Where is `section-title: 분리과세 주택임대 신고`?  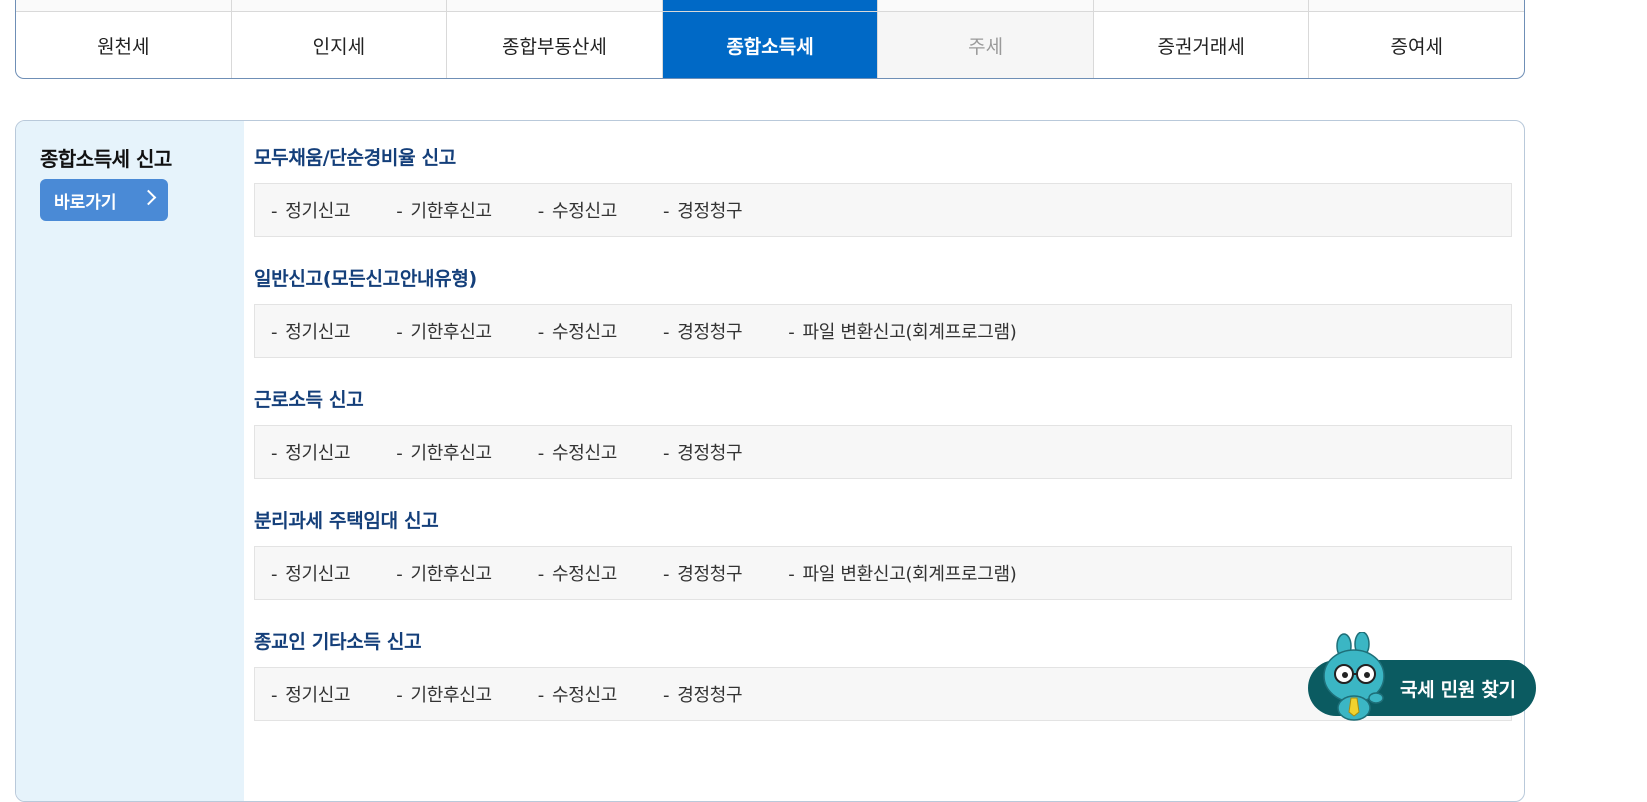 section-title: 분리과세 주택임대 신고 is located at coordinates (346, 521).